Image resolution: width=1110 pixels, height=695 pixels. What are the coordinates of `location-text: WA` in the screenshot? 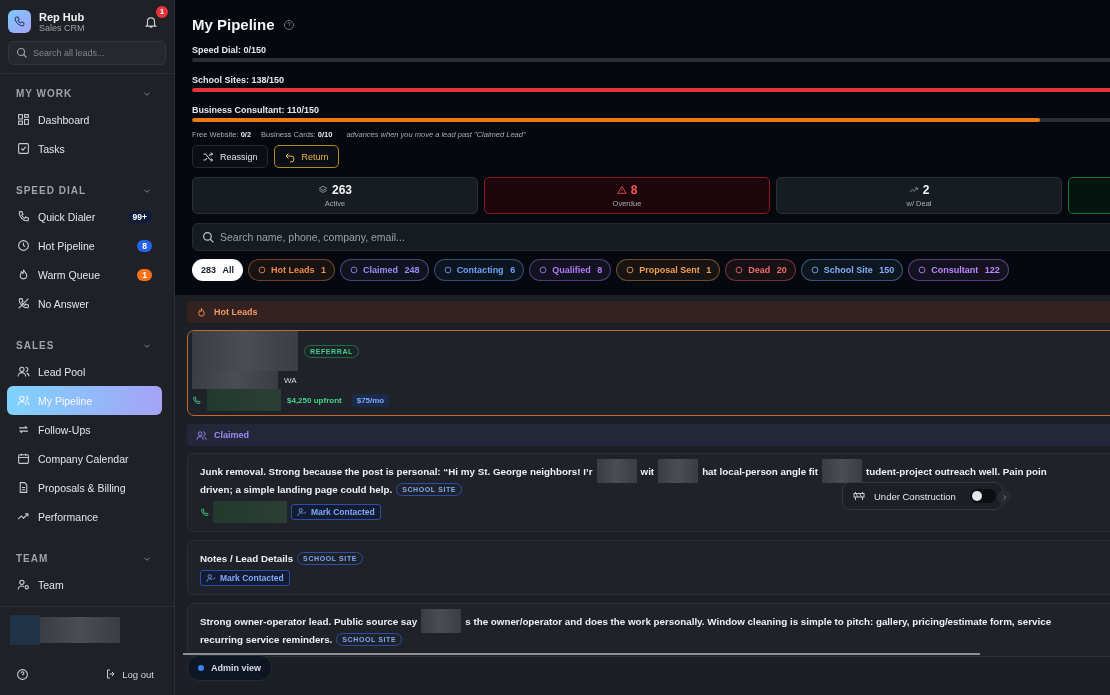 It's located at (290, 380).